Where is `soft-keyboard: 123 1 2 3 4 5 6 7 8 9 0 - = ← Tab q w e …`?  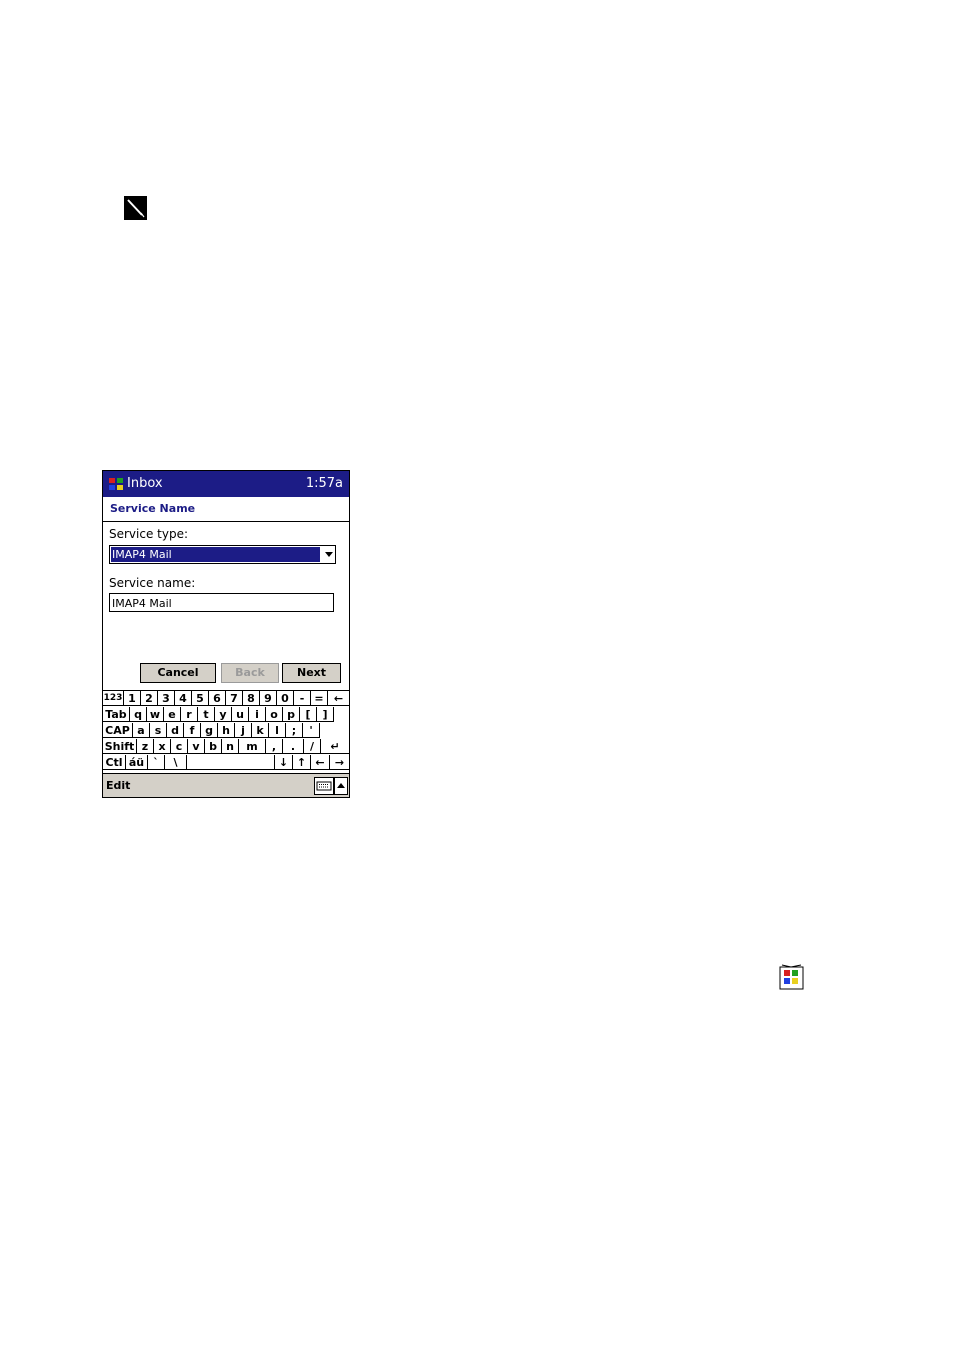 soft-keyboard: 123 1 2 3 4 5 6 7 8 9 0 - = ← Tab q w e … is located at coordinates (226, 731).